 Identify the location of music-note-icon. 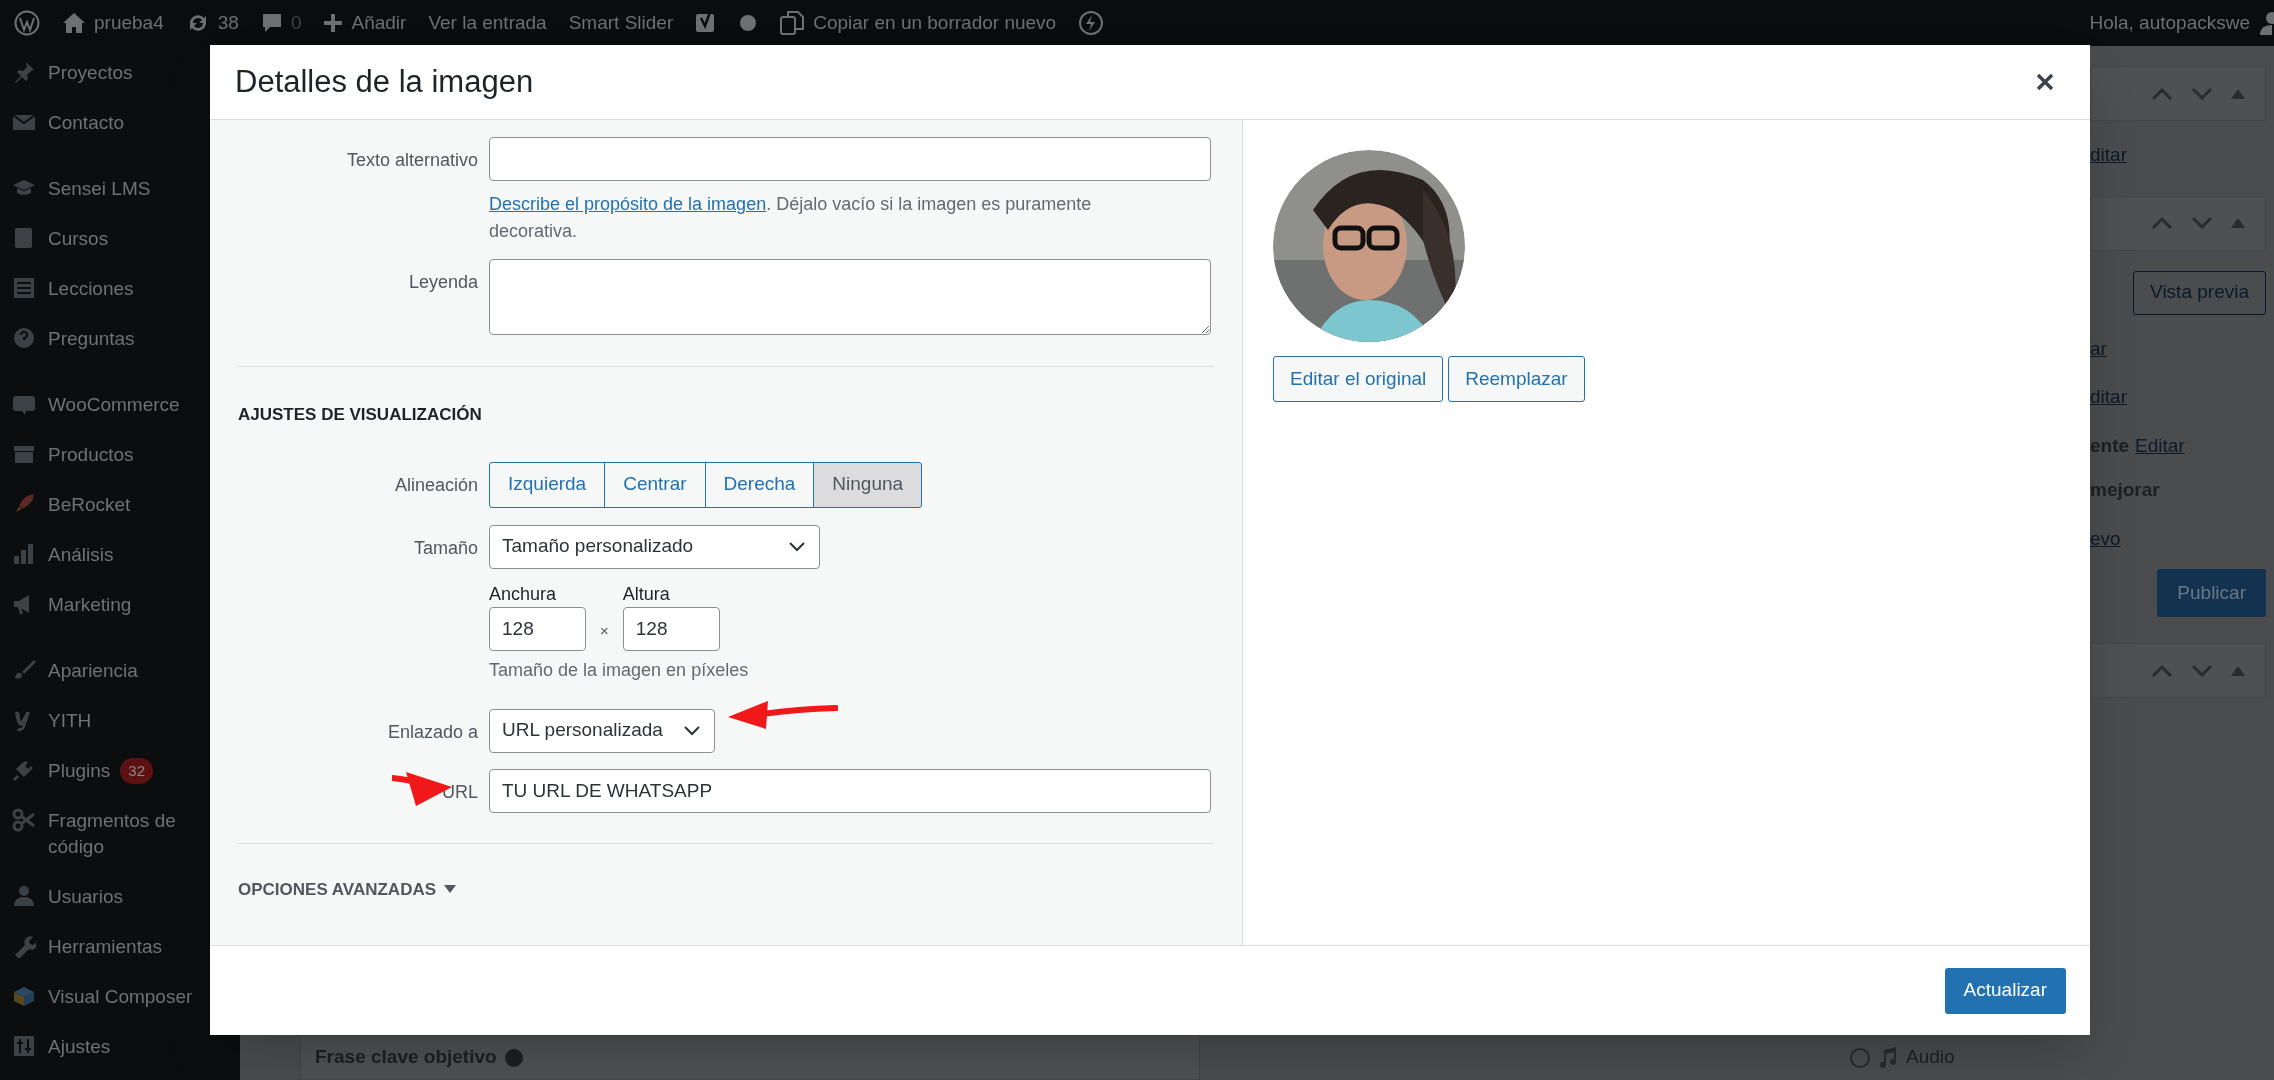
(1888, 1057).